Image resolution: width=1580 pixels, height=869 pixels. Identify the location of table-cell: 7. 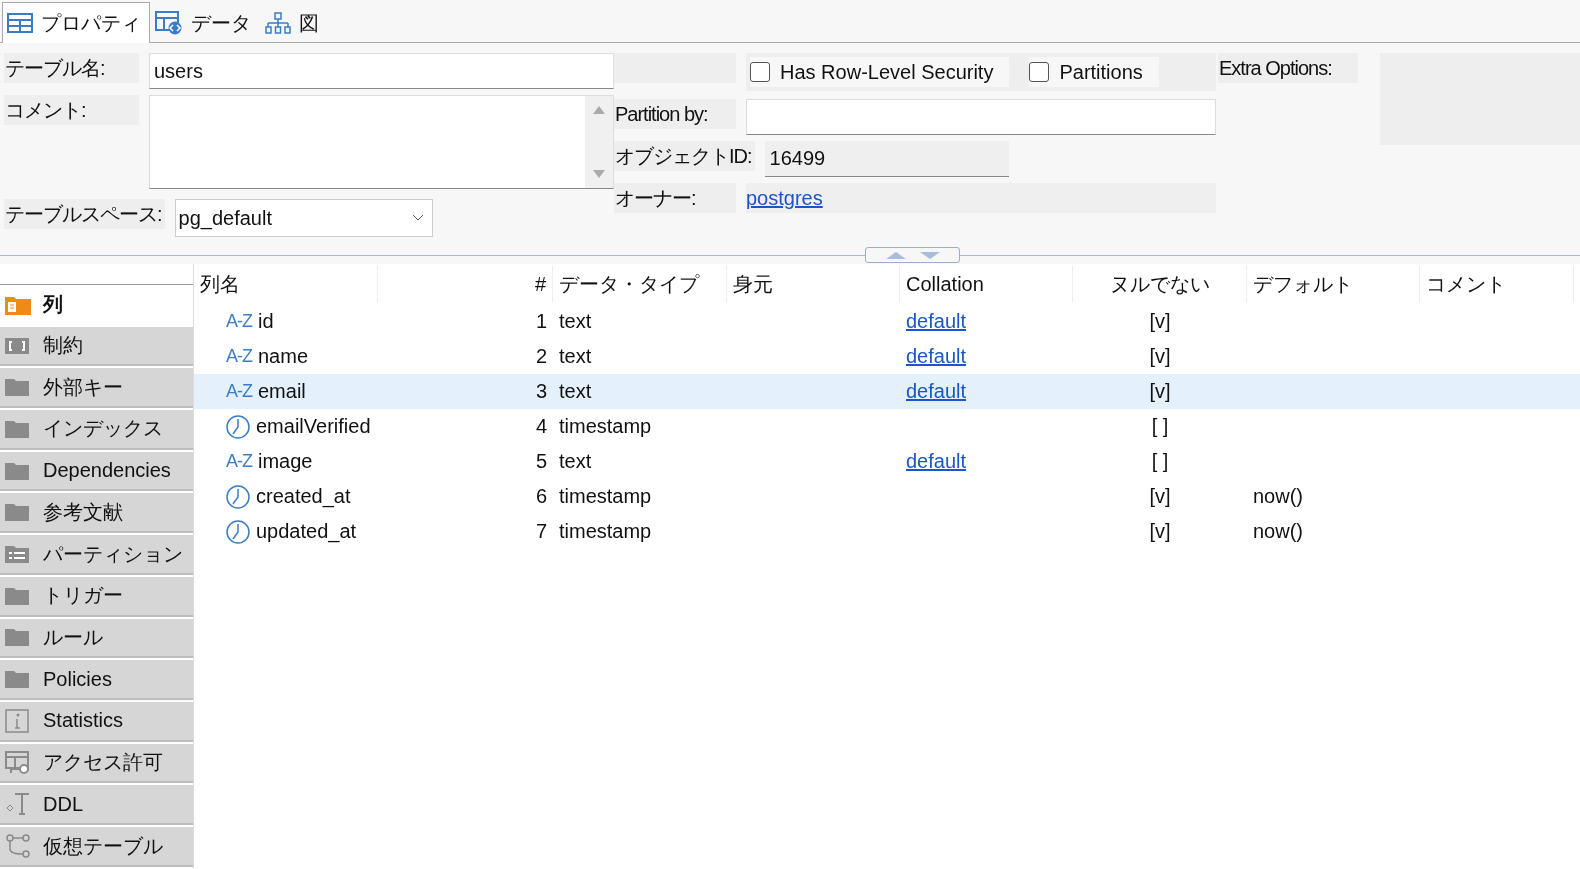
(541, 531).